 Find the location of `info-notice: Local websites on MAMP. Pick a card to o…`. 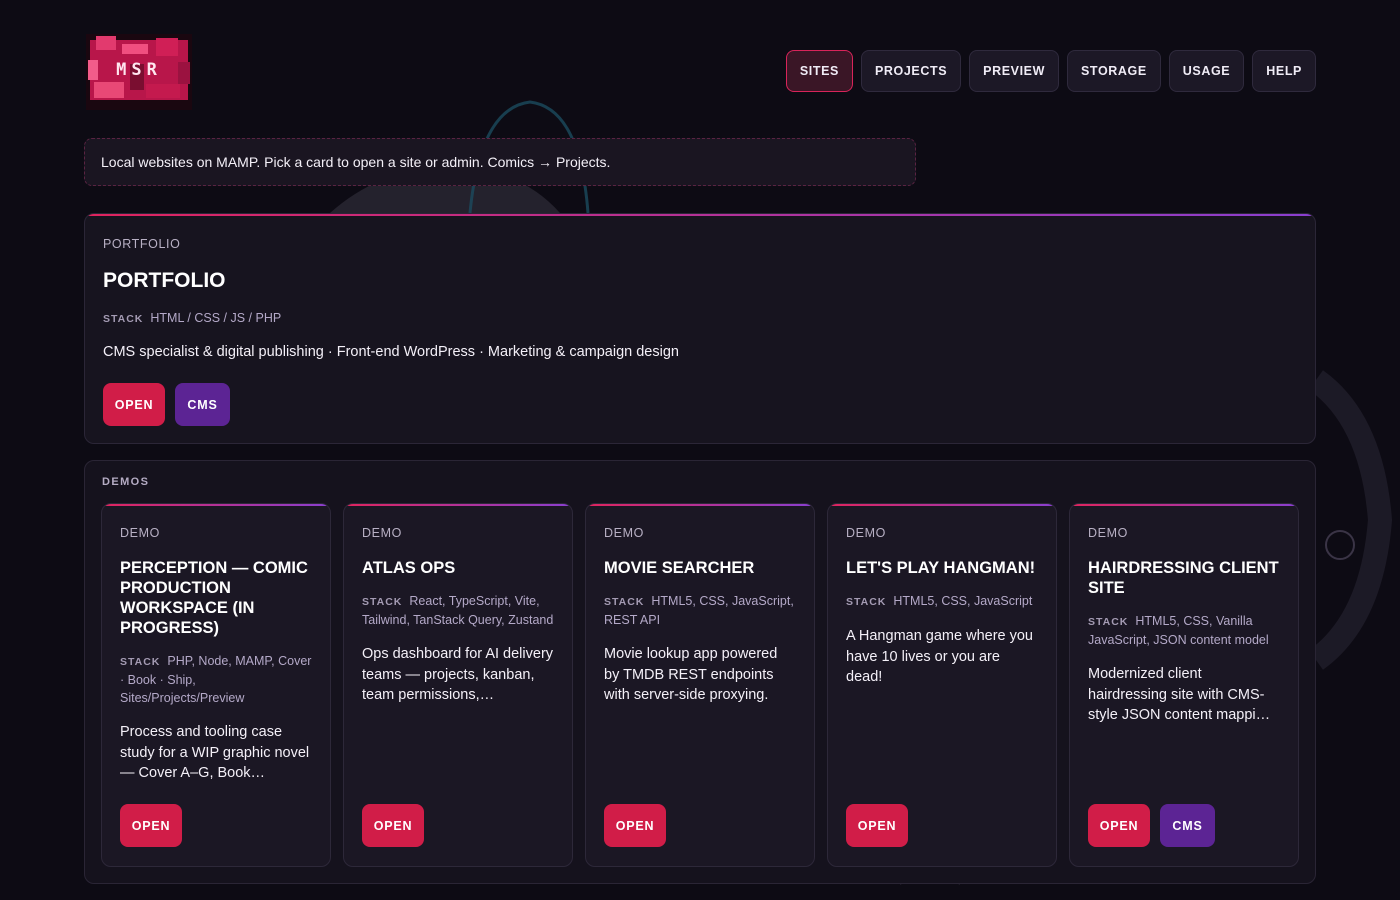

info-notice: Local websites on MAMP. Pick a card to o… is located at coordinates (500, 162).